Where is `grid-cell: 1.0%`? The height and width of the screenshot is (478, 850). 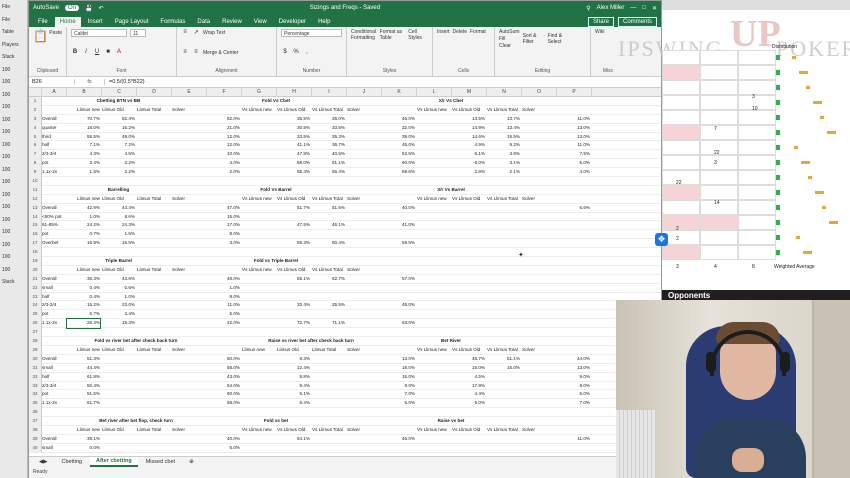 grid-cell: 1.0% is located at coordinates (118, 297).